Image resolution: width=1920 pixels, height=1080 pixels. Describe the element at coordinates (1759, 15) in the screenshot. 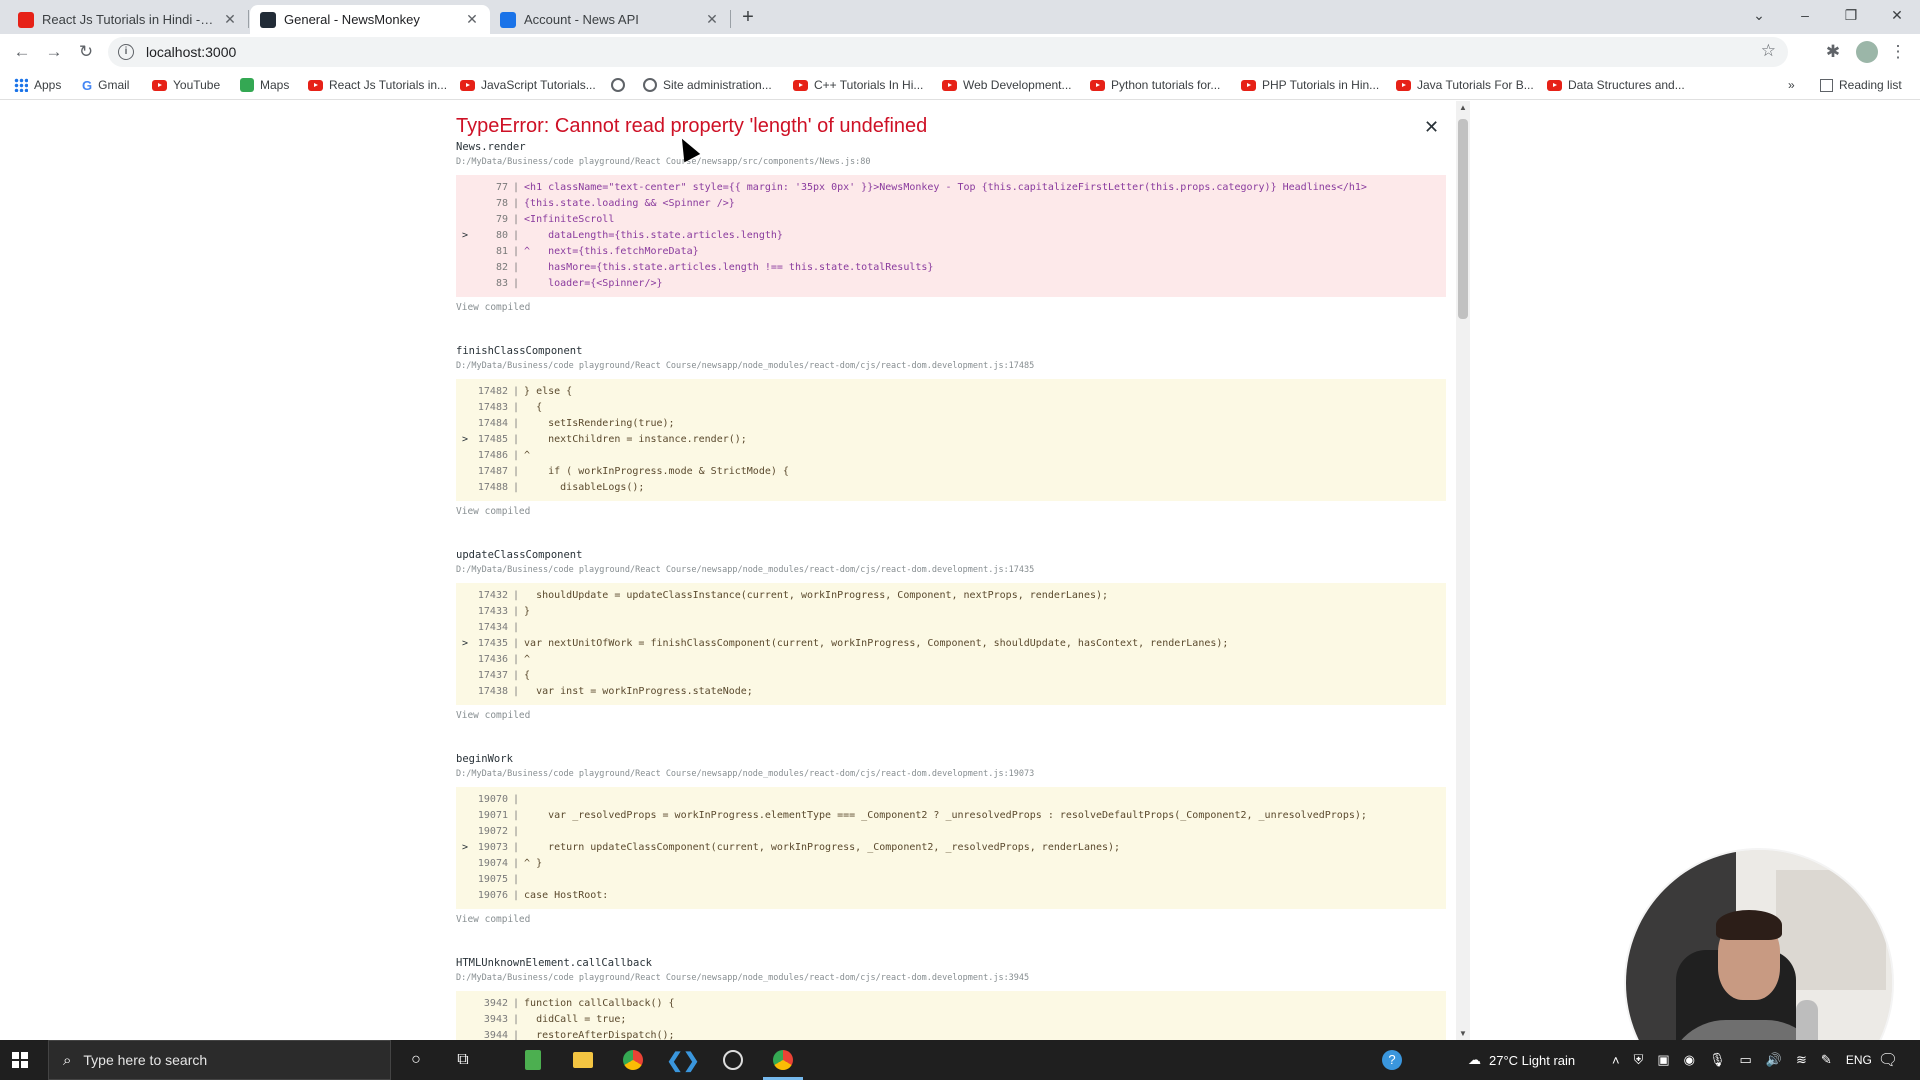

I see `tab-search-icon: ⌄` at that location.